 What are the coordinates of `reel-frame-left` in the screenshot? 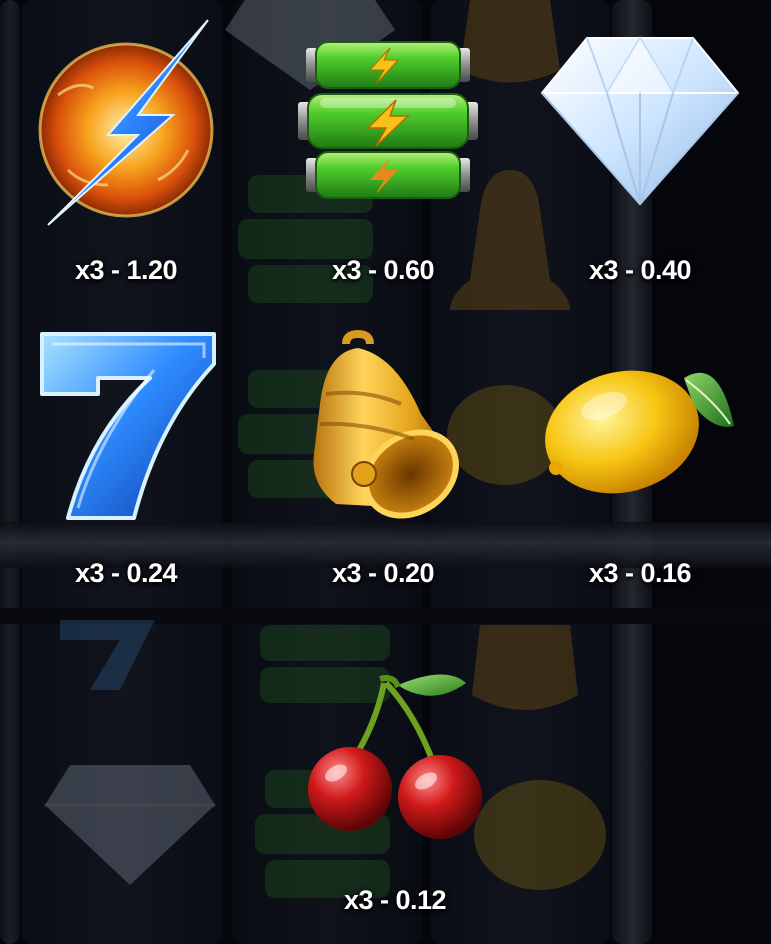 It's located at (10, 472).